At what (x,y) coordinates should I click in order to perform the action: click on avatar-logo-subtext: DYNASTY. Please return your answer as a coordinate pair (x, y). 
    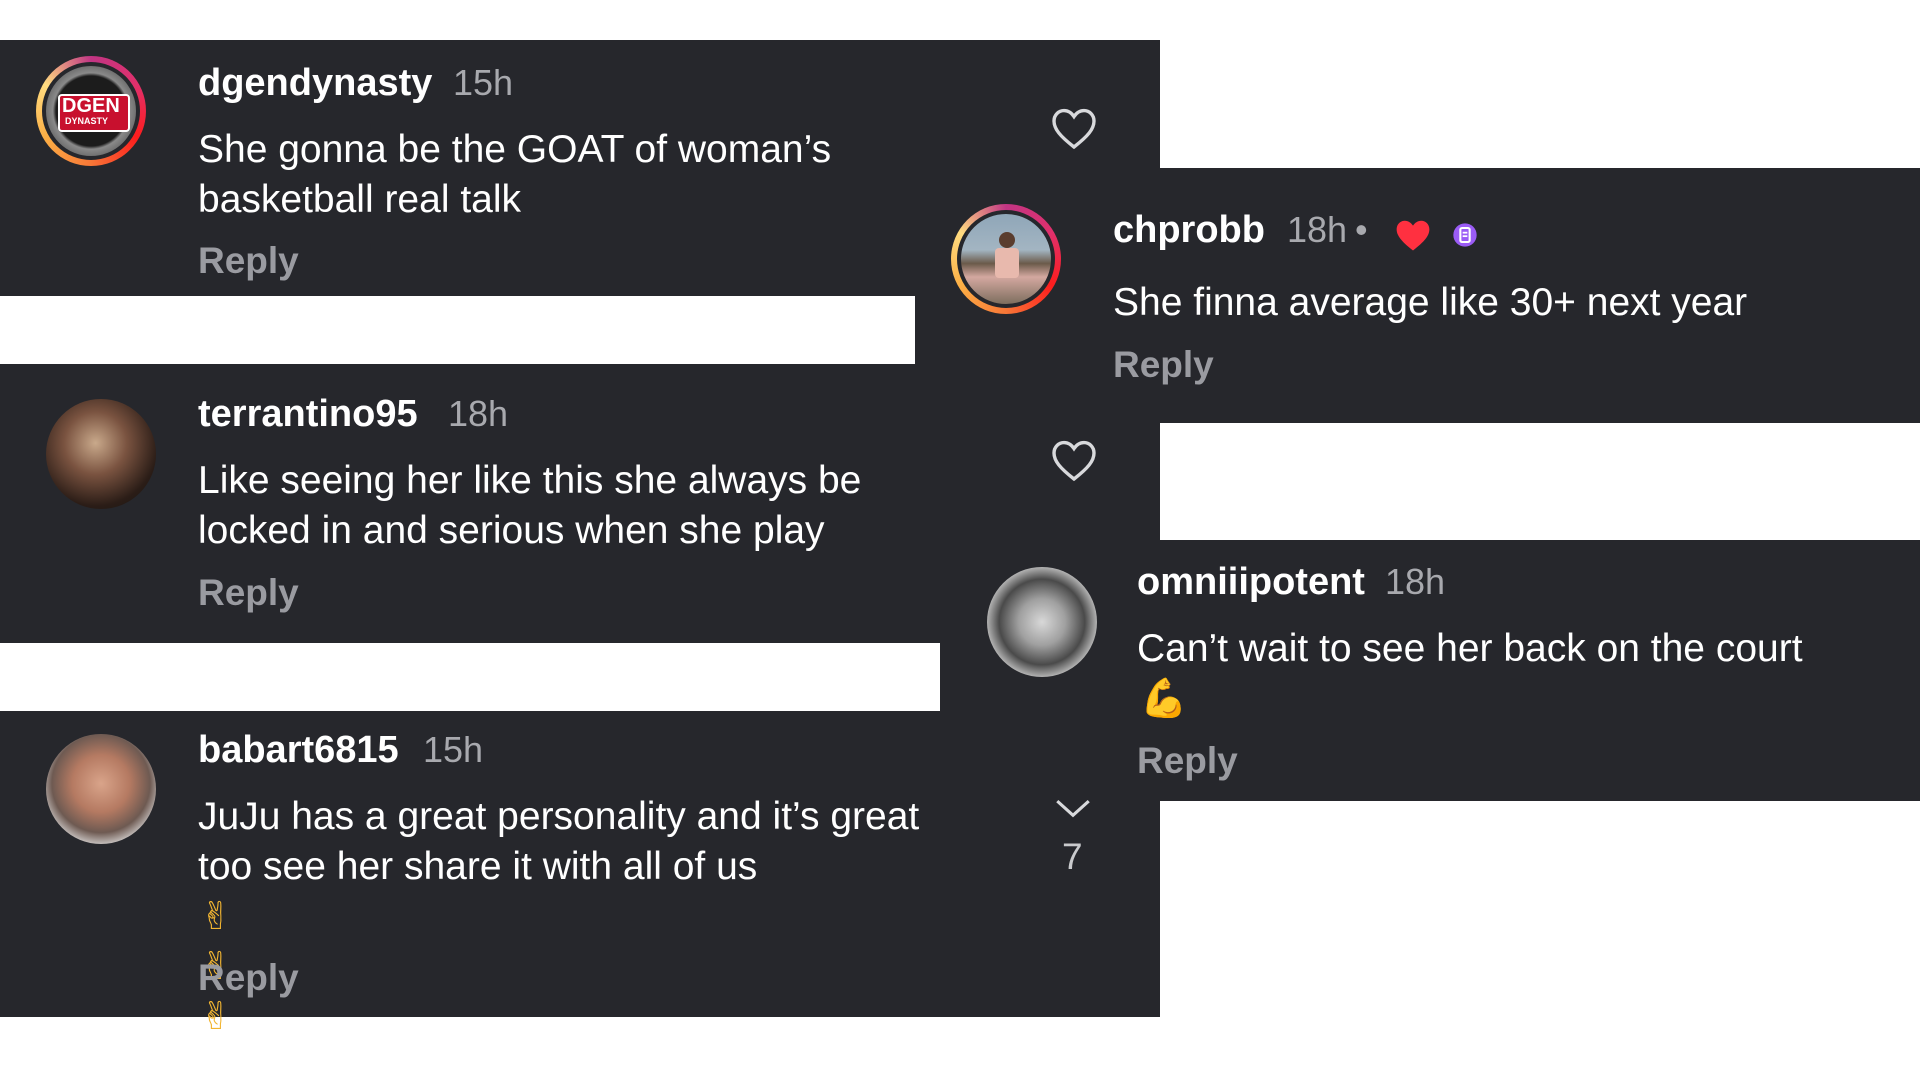
    Looking at the image, I should click on (87, 121).